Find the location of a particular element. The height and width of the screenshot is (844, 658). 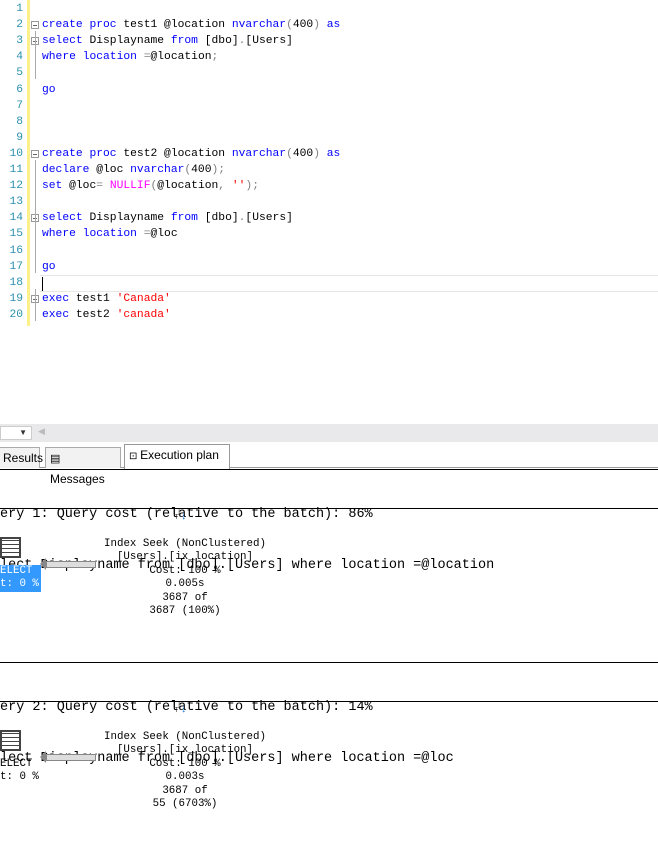

code-token: where is located at coordinates (62, 57).